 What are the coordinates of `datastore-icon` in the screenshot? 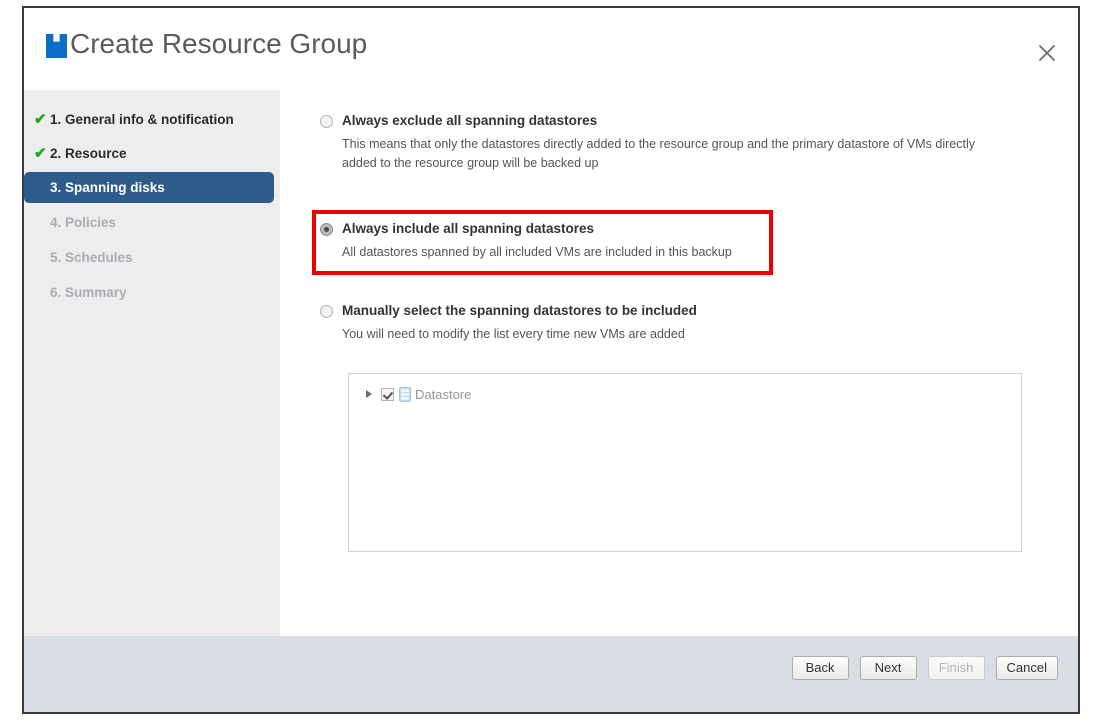 It's located at (405, 394).